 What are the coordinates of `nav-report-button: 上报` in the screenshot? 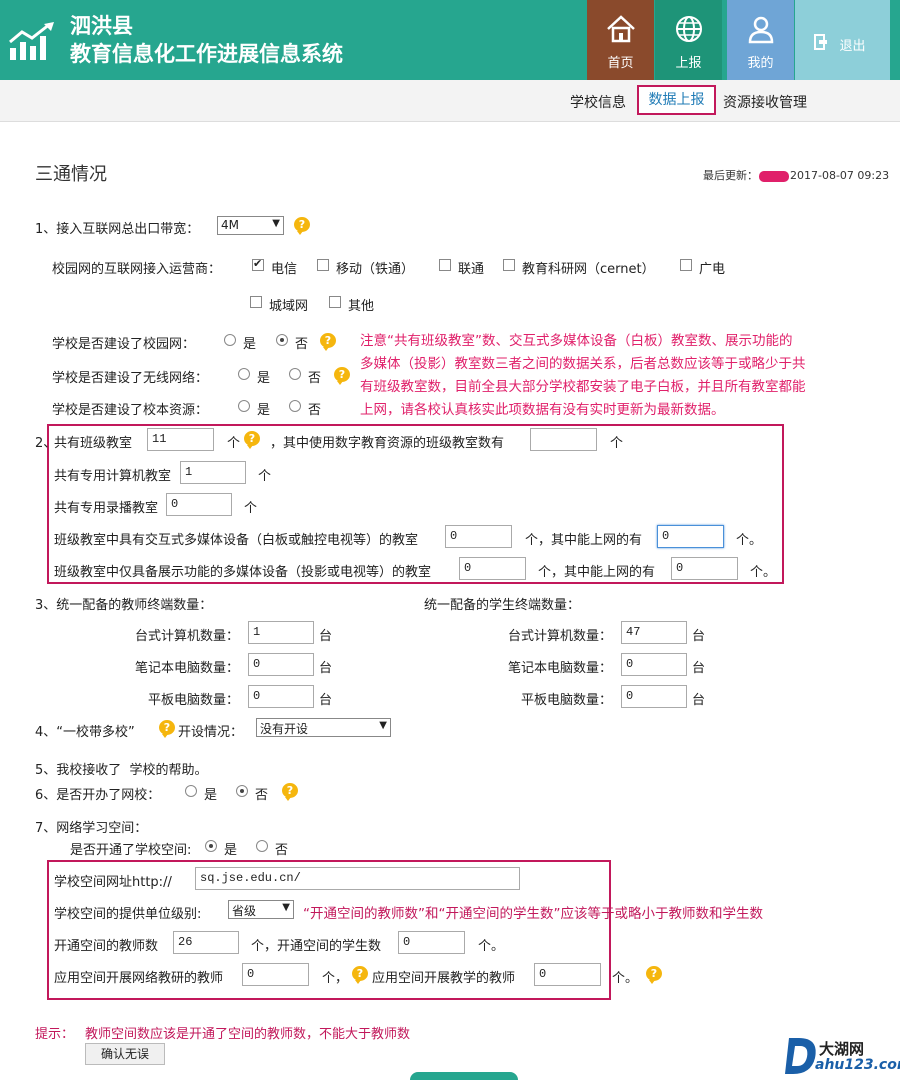 It's located at (688, 40).